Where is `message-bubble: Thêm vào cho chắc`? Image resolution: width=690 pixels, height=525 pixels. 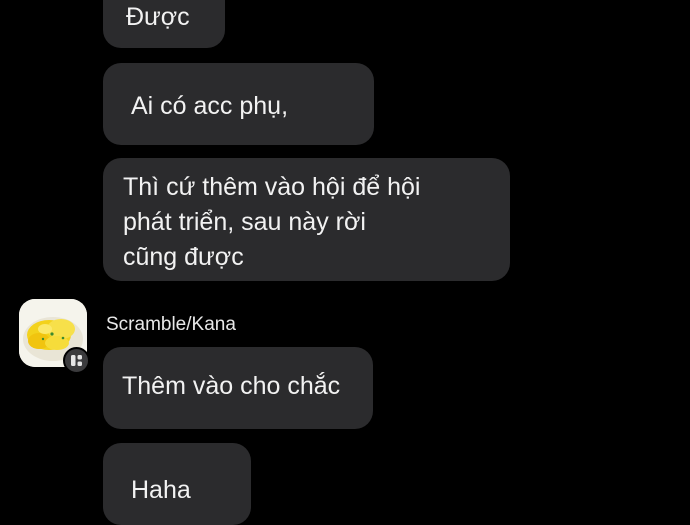 message-bubble: Thêm vào cho chắc is located at coordinates (238, 388).